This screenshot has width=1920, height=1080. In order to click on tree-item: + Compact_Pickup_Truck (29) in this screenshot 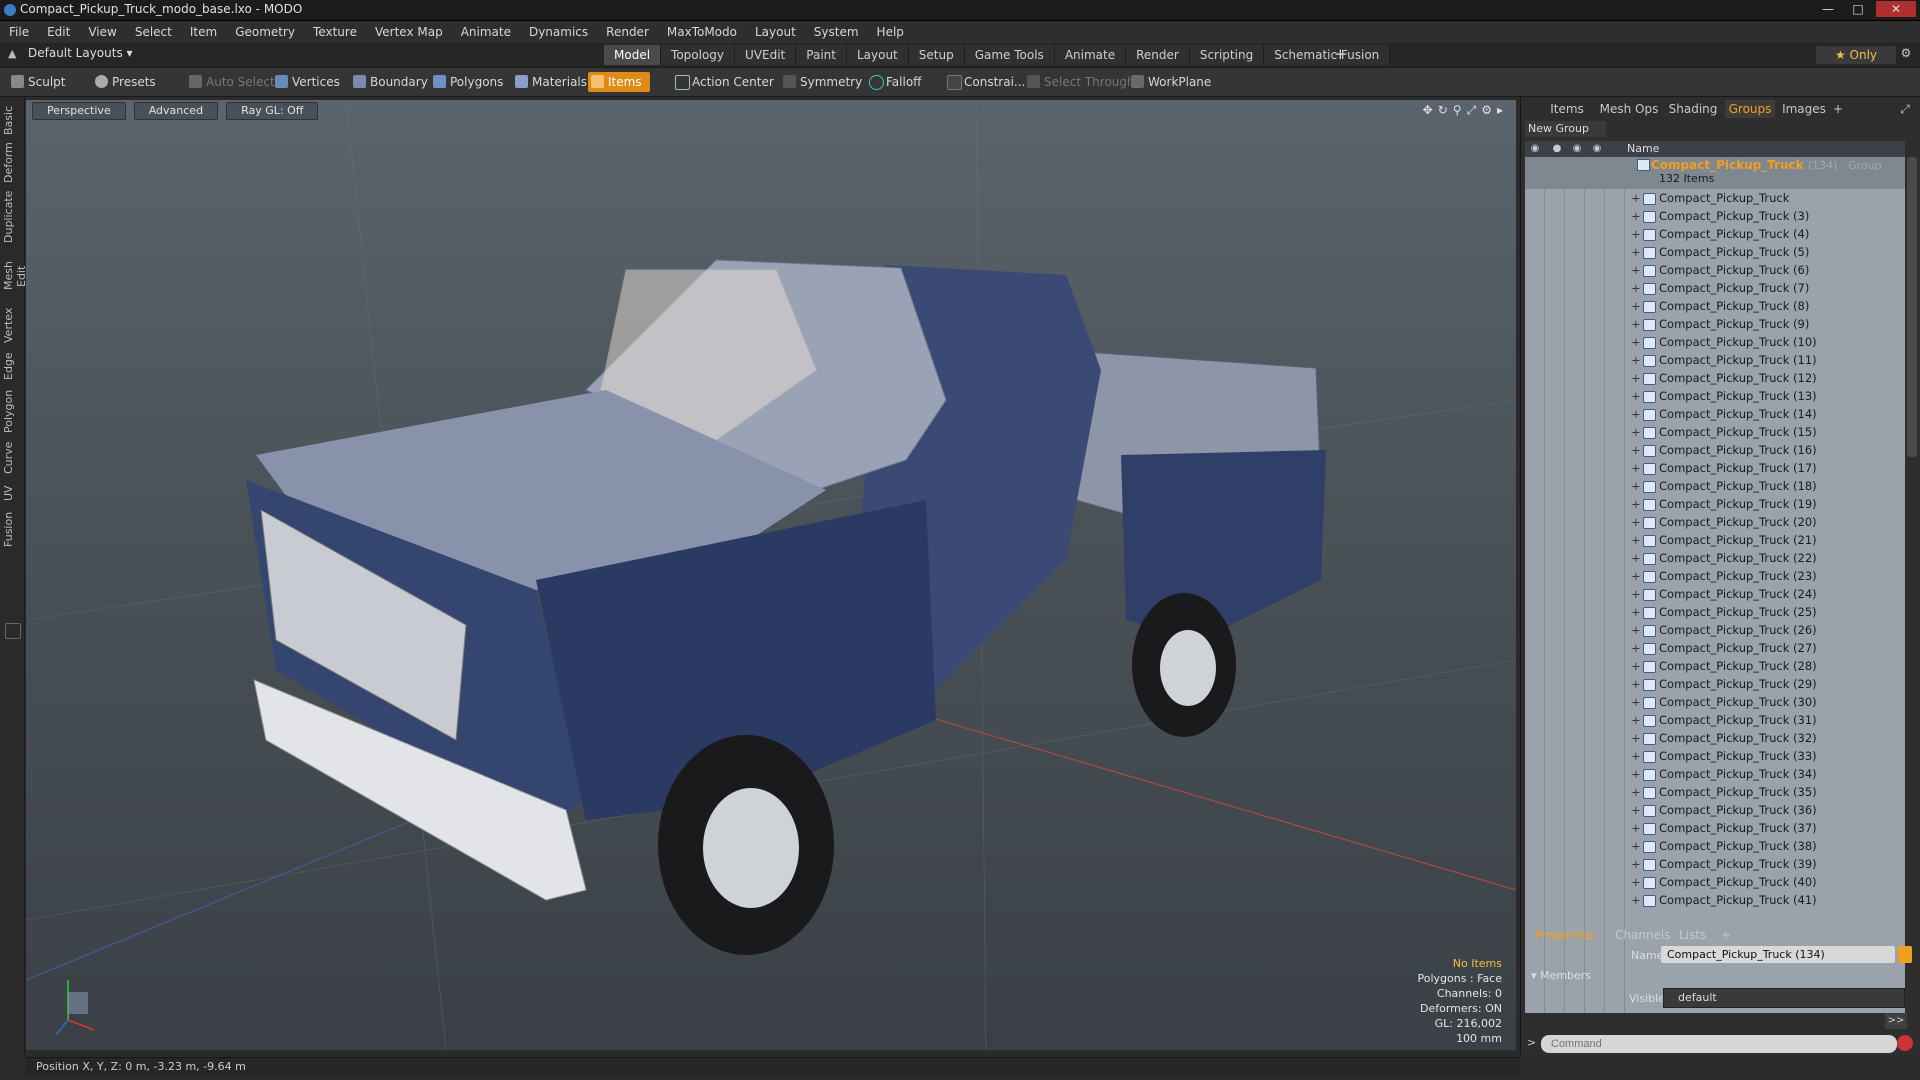, I will do `click(1715, 684)`.